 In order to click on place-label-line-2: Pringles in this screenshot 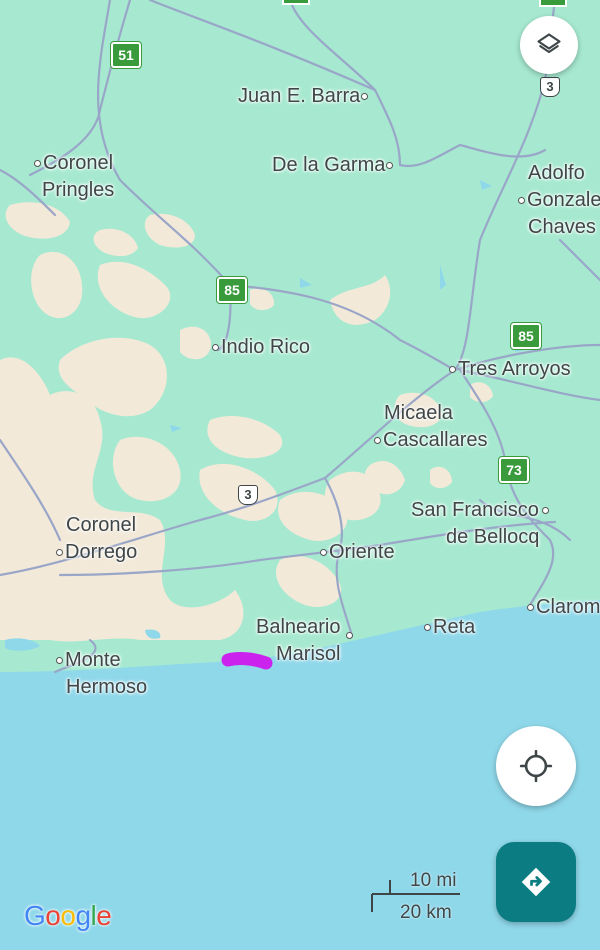, I will do `click(78, 190)`.